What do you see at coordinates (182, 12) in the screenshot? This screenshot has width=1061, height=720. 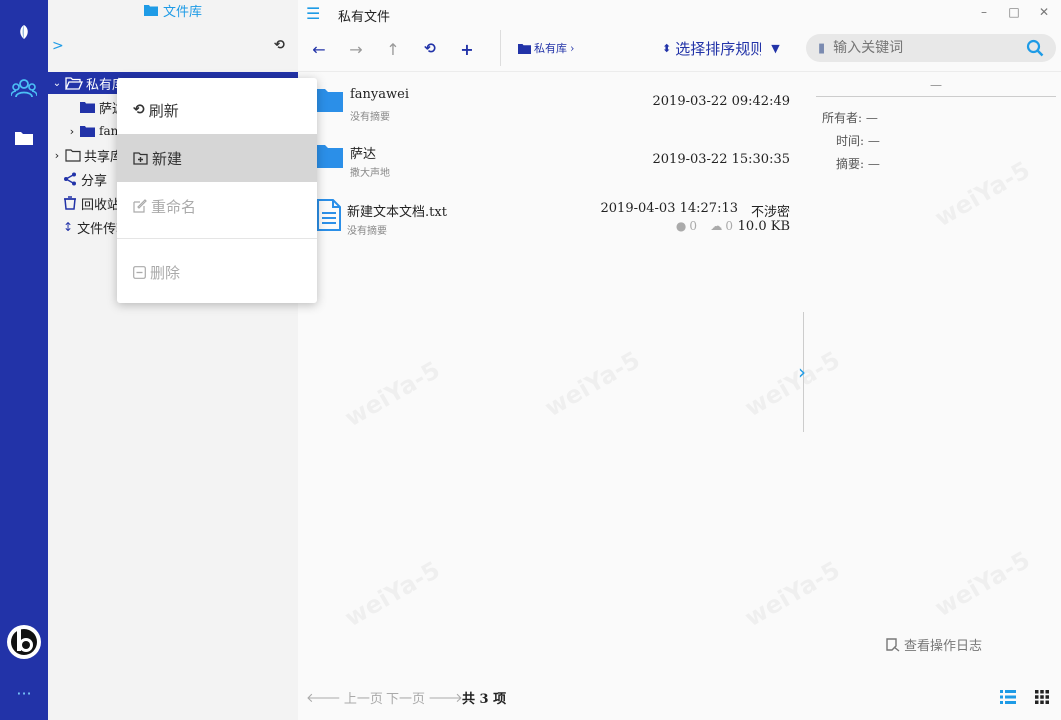 I see `library-title-label: 文件库` at bounding box center [182, 12].